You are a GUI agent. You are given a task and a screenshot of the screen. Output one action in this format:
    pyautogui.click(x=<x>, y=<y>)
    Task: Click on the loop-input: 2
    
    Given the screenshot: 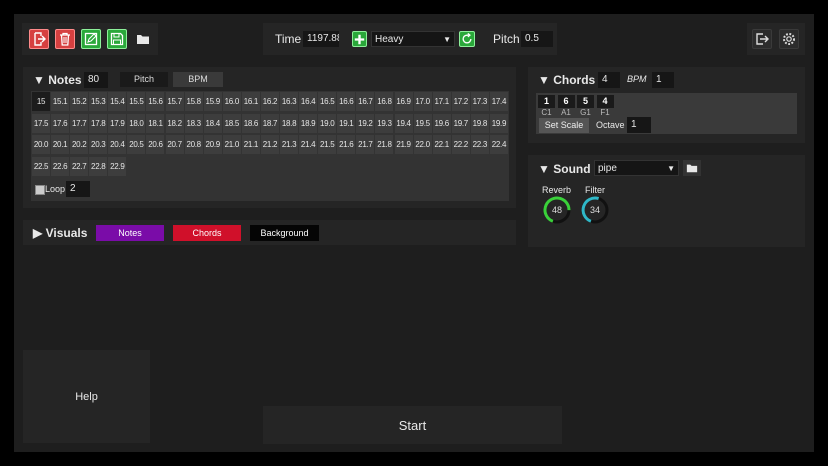 What is the action you would take?
    pyautogui.click(x=78, y=189)
    